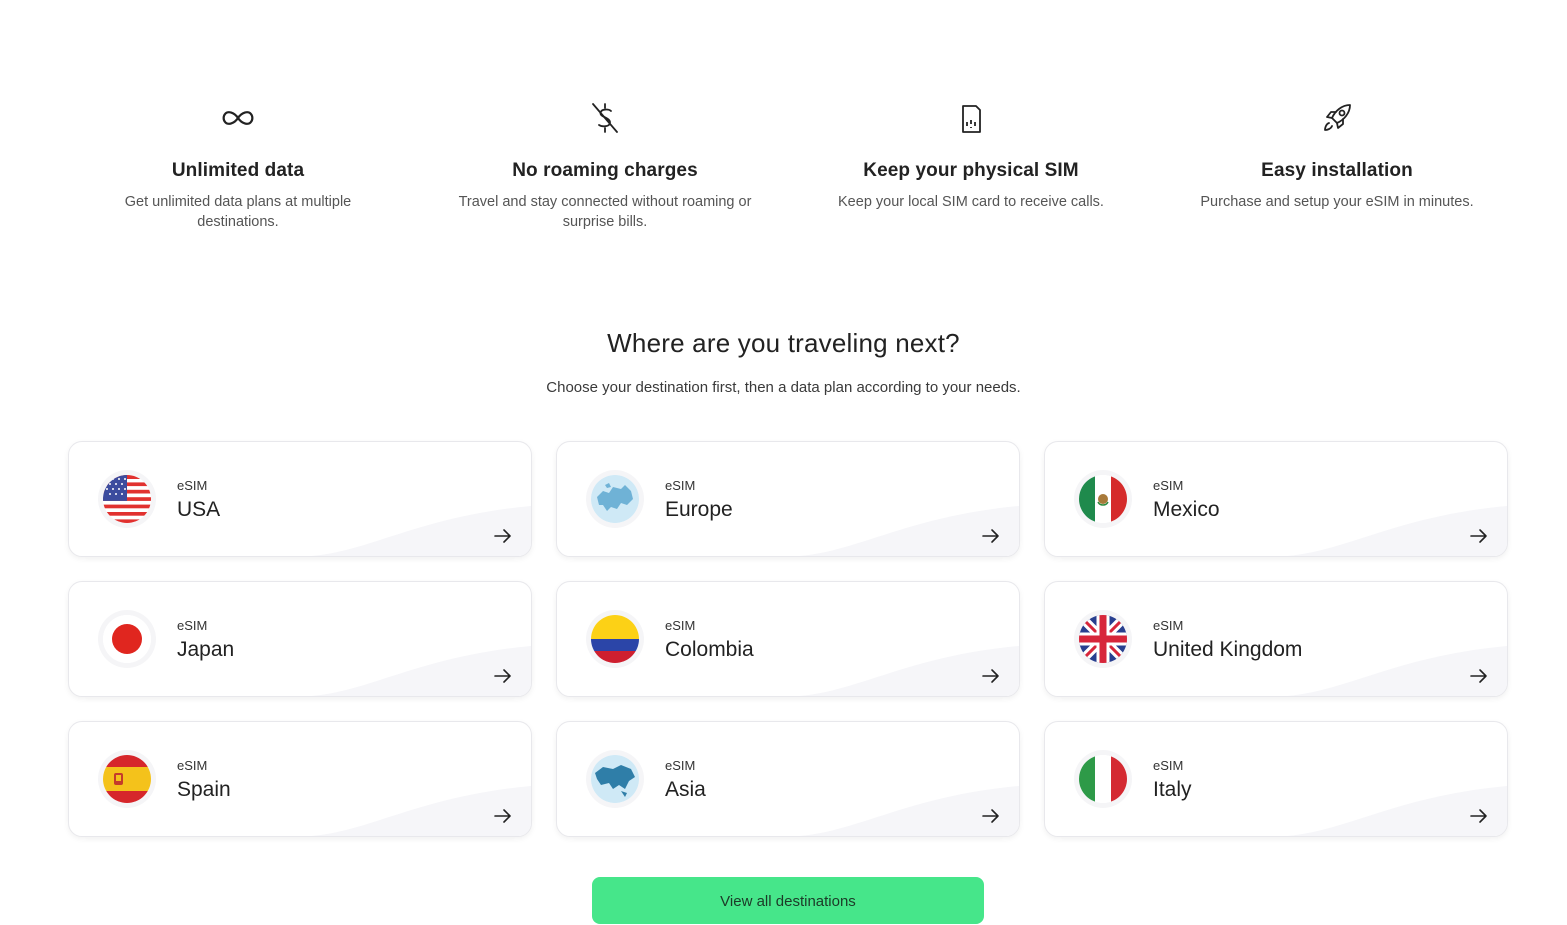  I want to click on destination-card-italy: eSIM Italy, so click(1276, 779).